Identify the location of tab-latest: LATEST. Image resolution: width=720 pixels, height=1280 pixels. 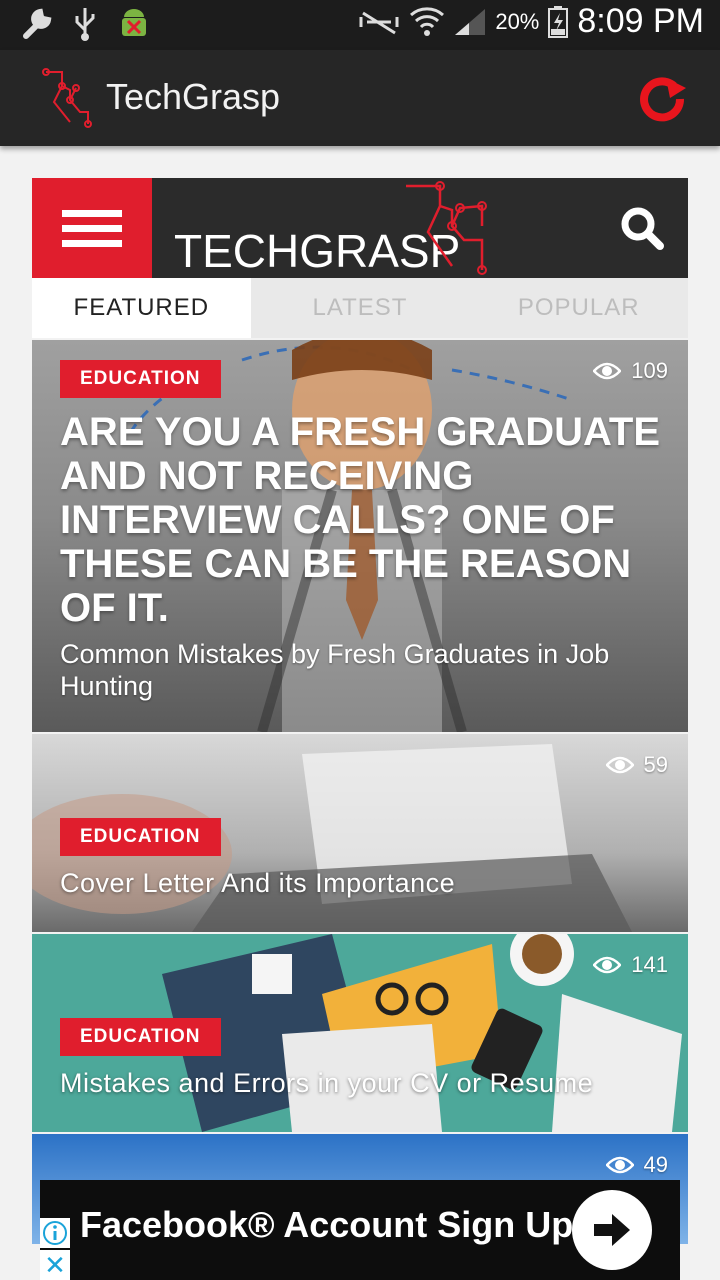
(360, 308).